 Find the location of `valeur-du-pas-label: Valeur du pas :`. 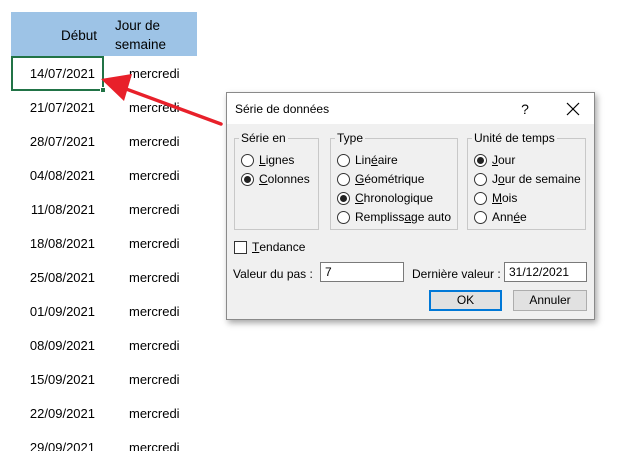

valeur-du-pas-label: Valeur du pas : is located at coordinates (273, 274).